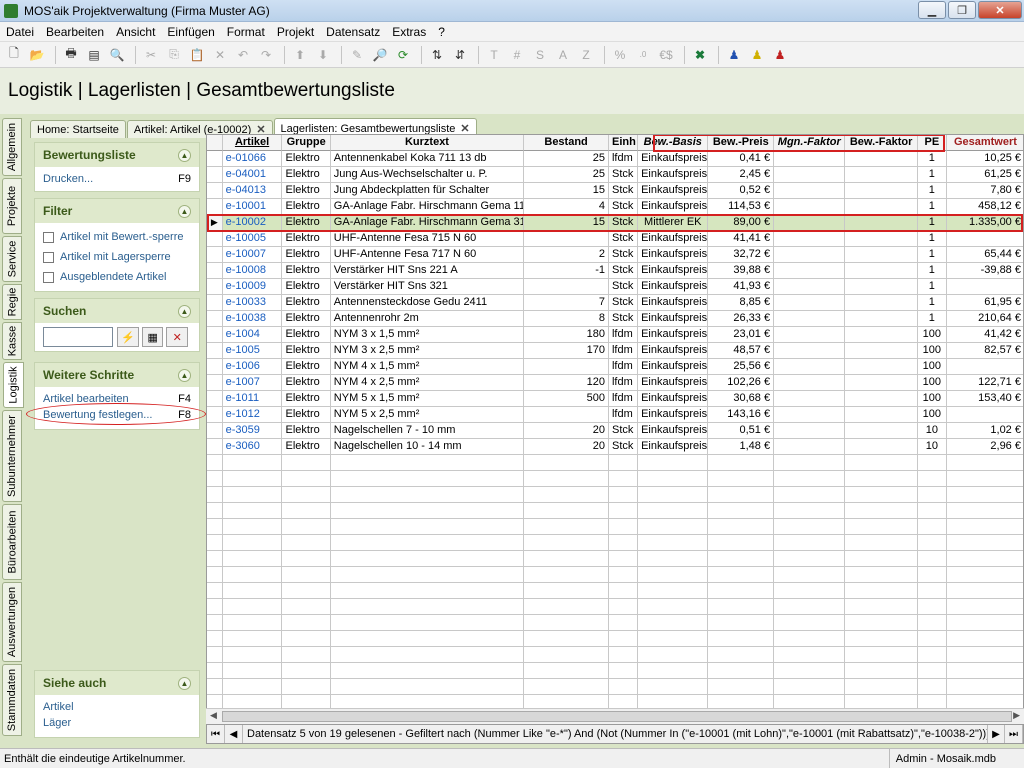  What do you see at coordinates (566, 159) in the screenshot?
I see `cell-bestand: 25` at bounding box center [566, 159].